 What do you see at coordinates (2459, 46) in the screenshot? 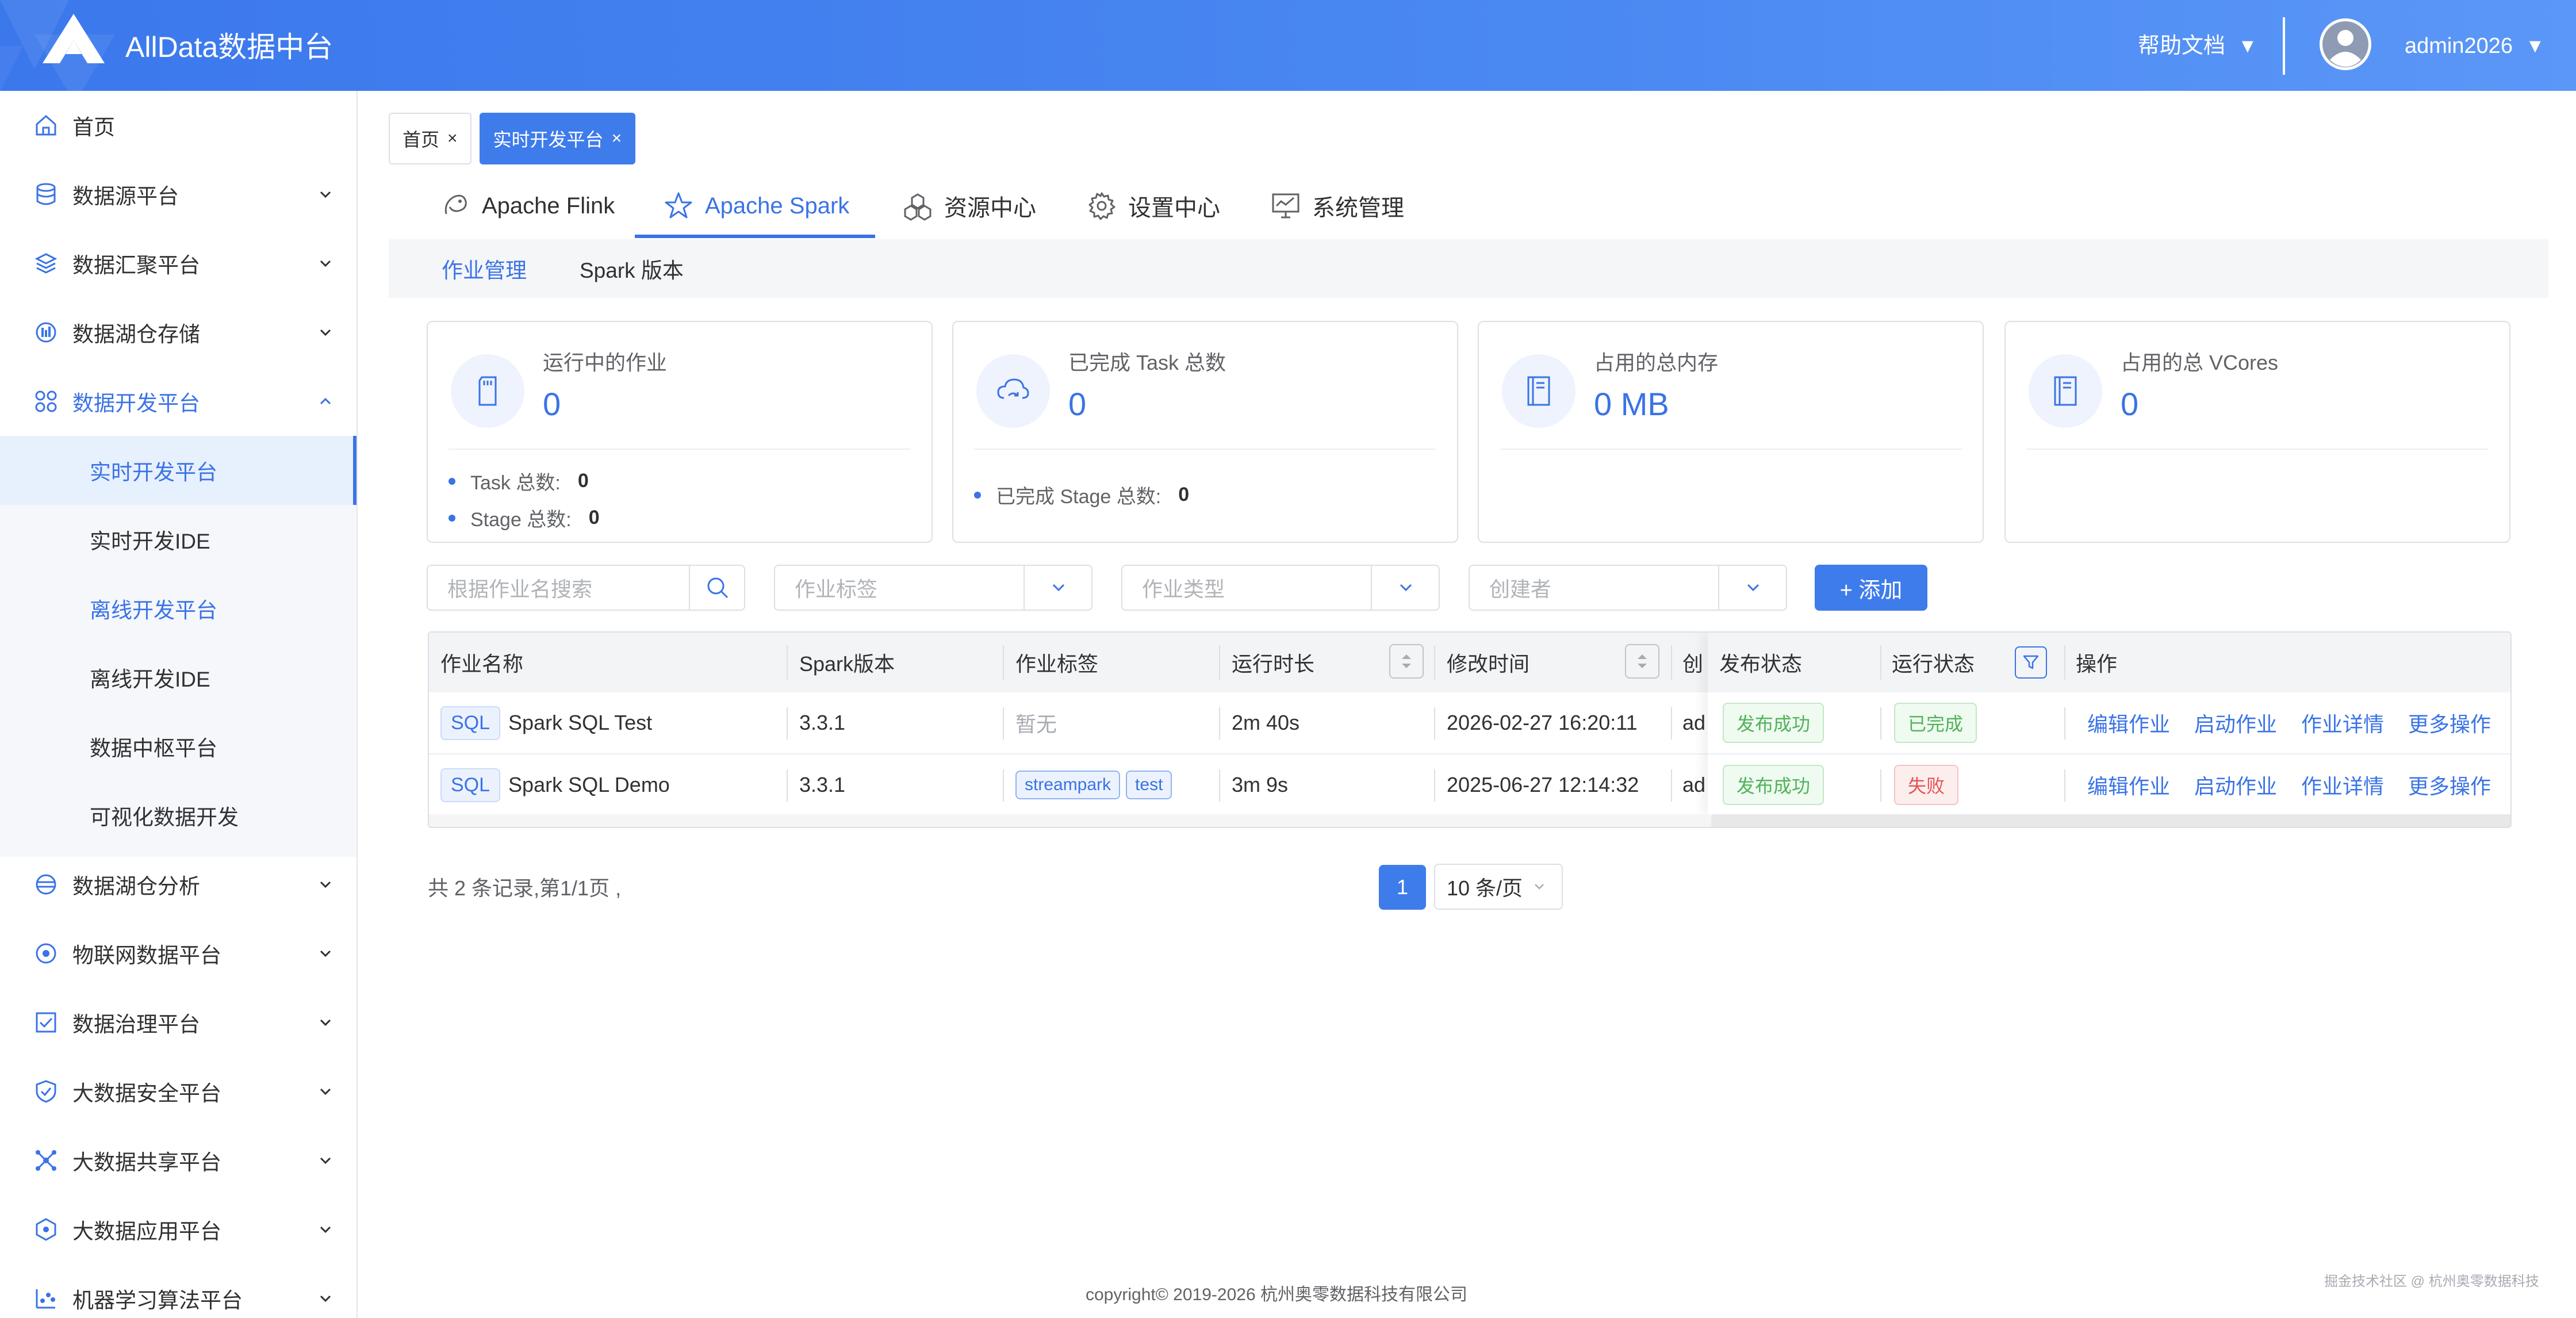
I see `user-name: admin2026` at bounding box center [2459, 46].